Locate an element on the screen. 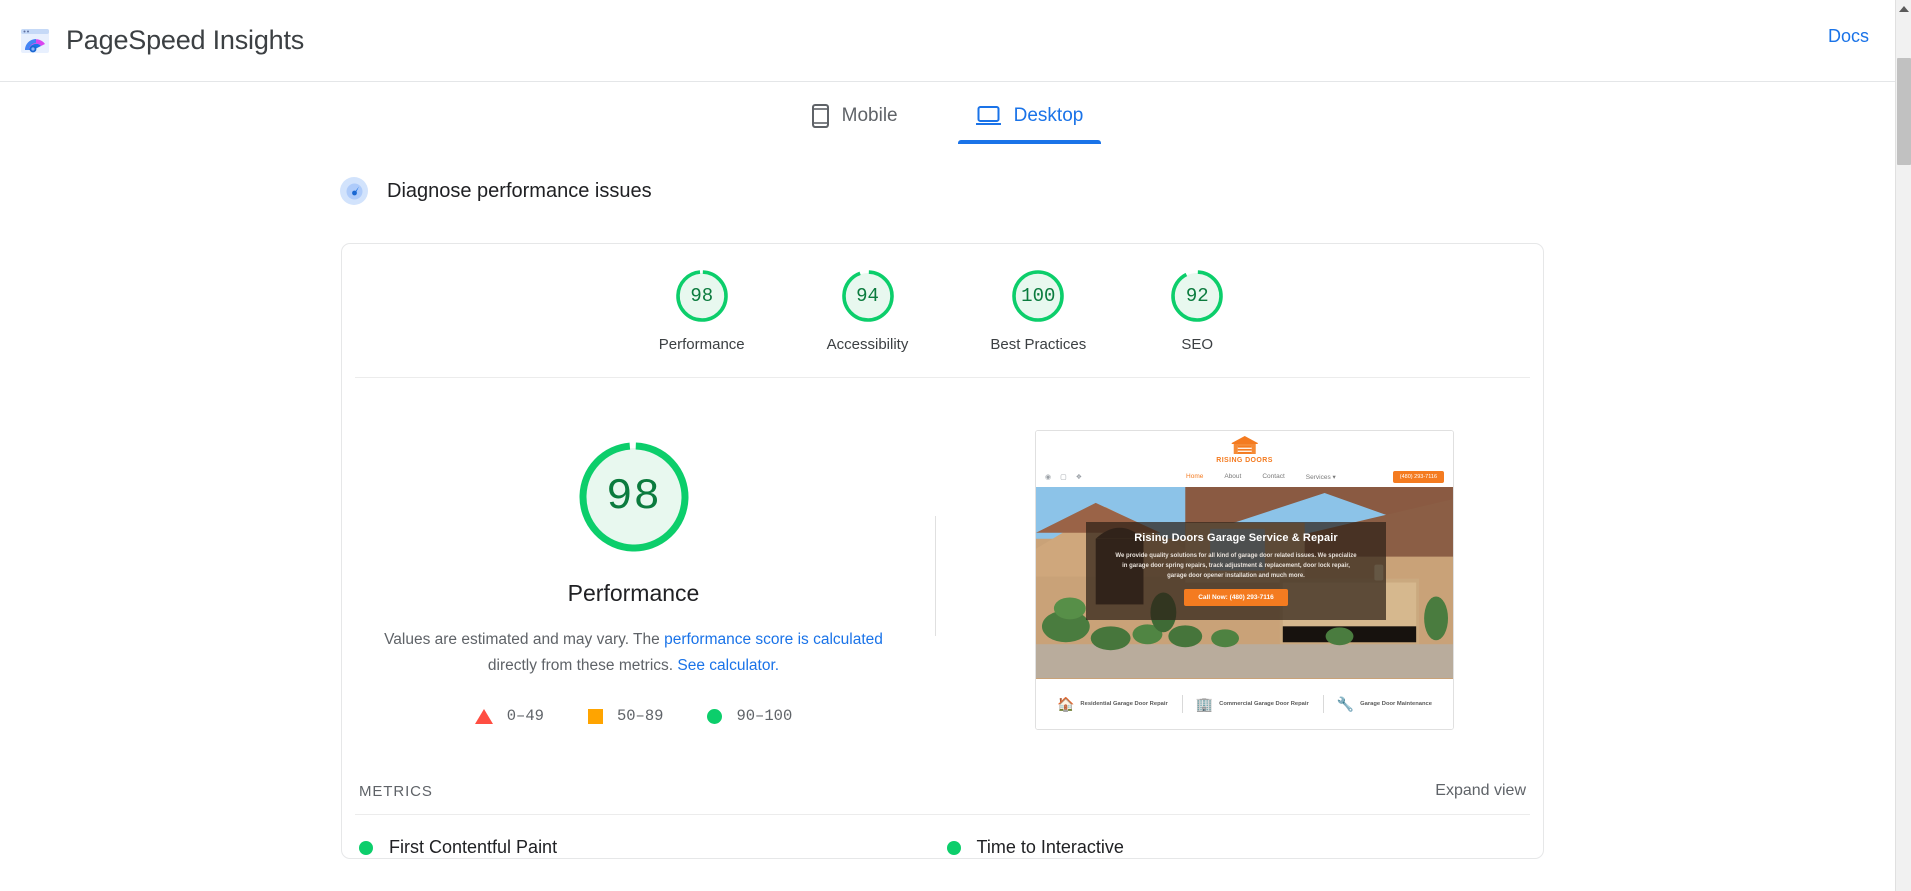  gauge-performance: 98 is located at coordinates (702, 296).